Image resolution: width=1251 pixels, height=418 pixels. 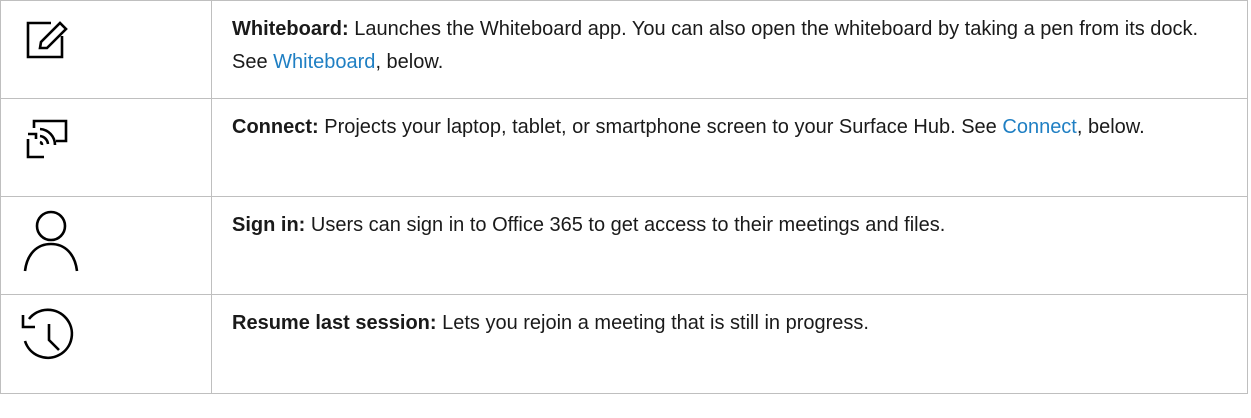 What do you see at coordinates (275, 127) in the screenshot?
I see `row-label: Connect:` at bounding box center [275, 127].